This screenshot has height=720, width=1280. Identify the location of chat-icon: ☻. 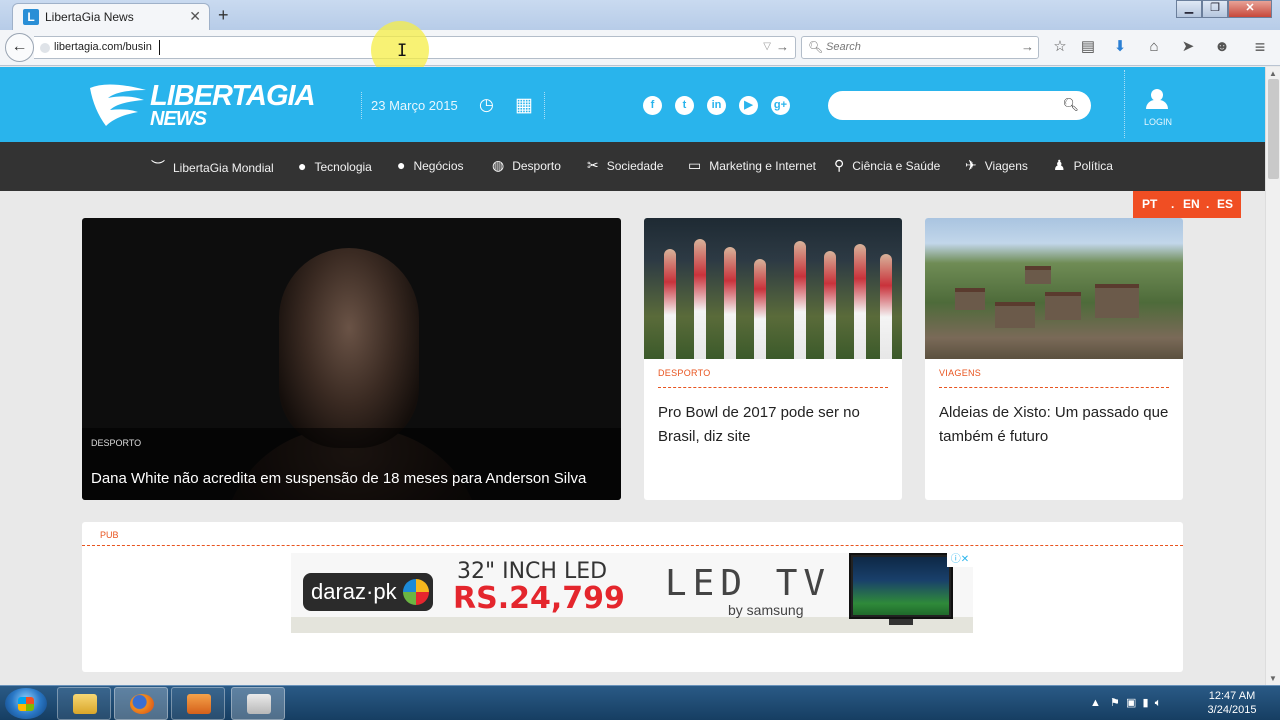
(1222, 47).